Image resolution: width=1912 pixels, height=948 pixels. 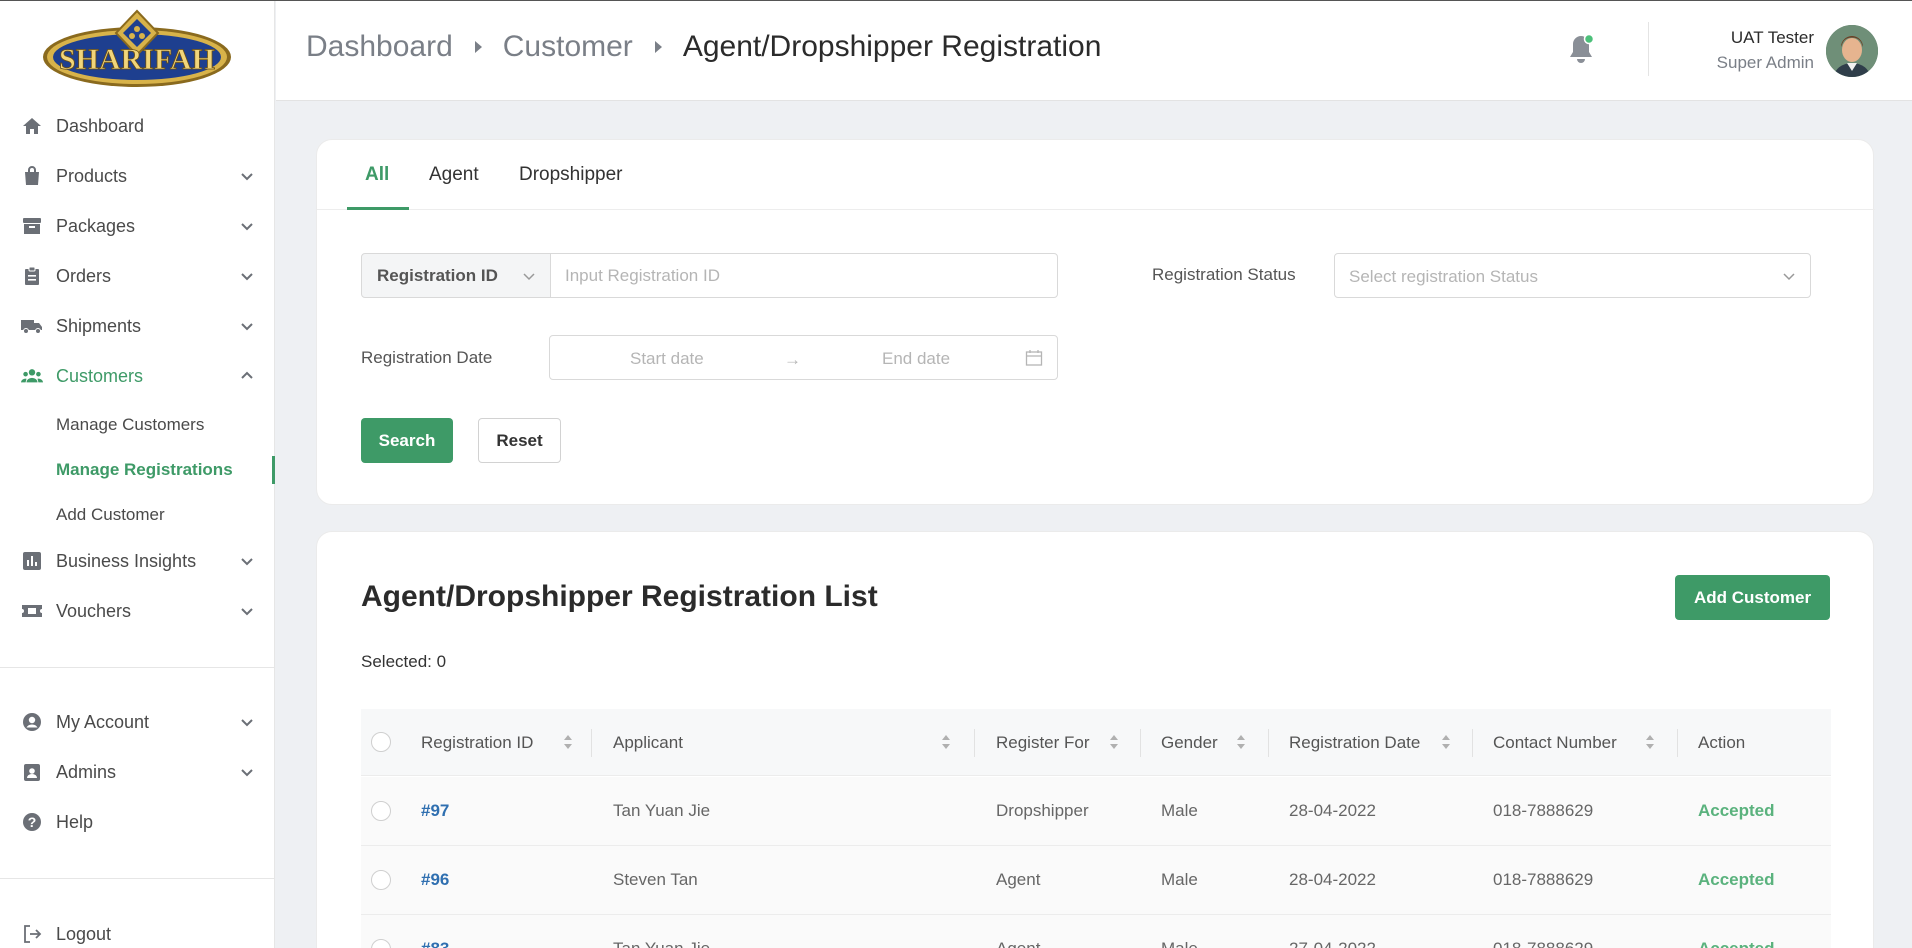 What do you see at coordinates (137, 515) in the screenshot?
I see `sidebar-subitem-add-customer: Add Customer` at bounding box center [137, 515].